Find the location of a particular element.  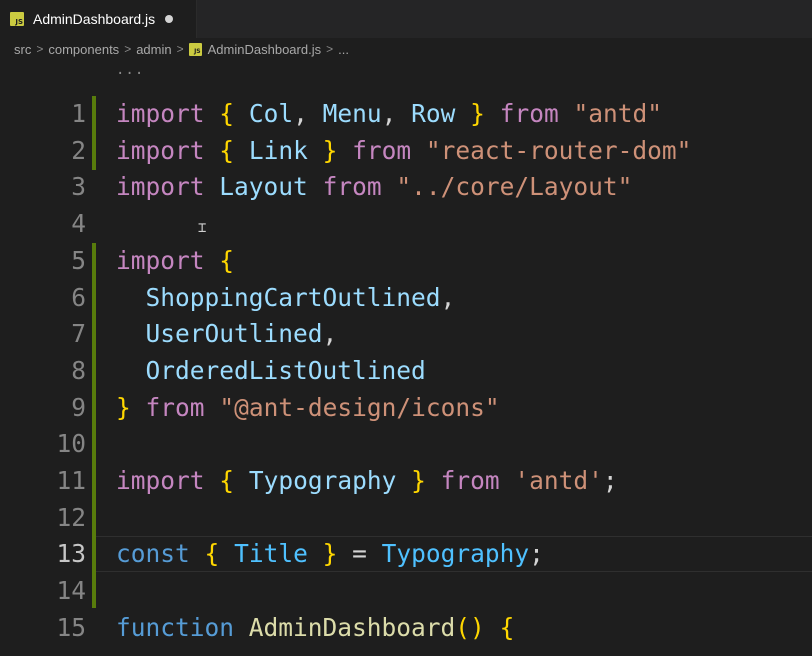

code-text: import { Typography } from 'antd'; is located at coordinates (367, 481).